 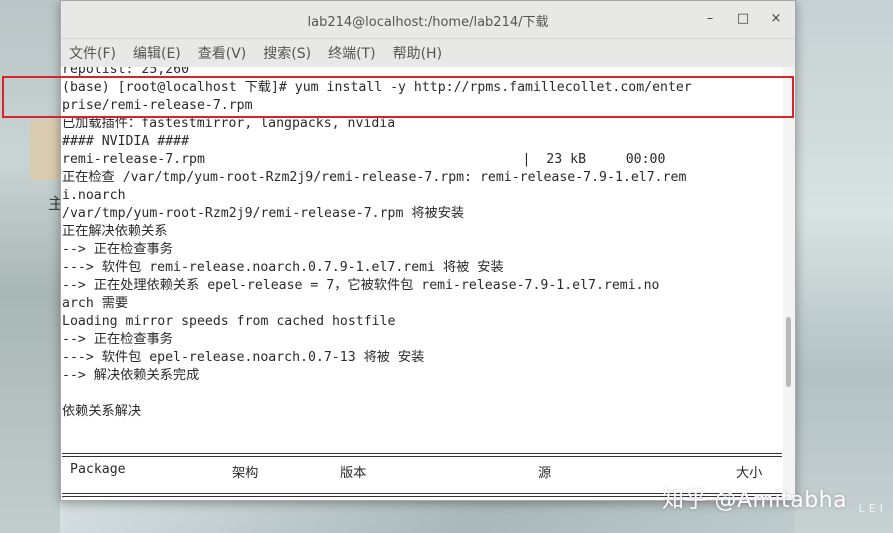 I want to click on table-separator-top, so click(x=422, y=453).